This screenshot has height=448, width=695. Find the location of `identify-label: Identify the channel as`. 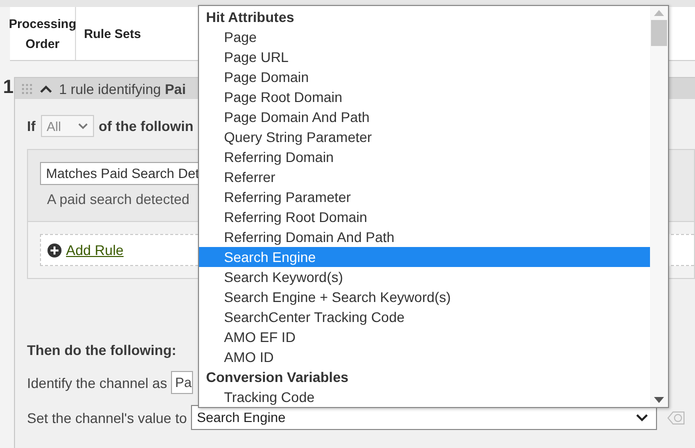

identify-label: Identify the channel as is located at coordinates (97, 382).